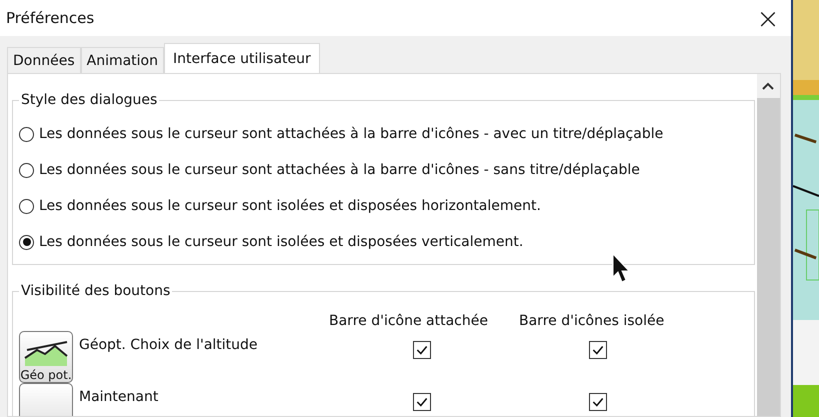  Describe the element at coordinates (168, 345) in the screenshot. I see `row-label: Géopt. Choix de l'altitude` at that location.